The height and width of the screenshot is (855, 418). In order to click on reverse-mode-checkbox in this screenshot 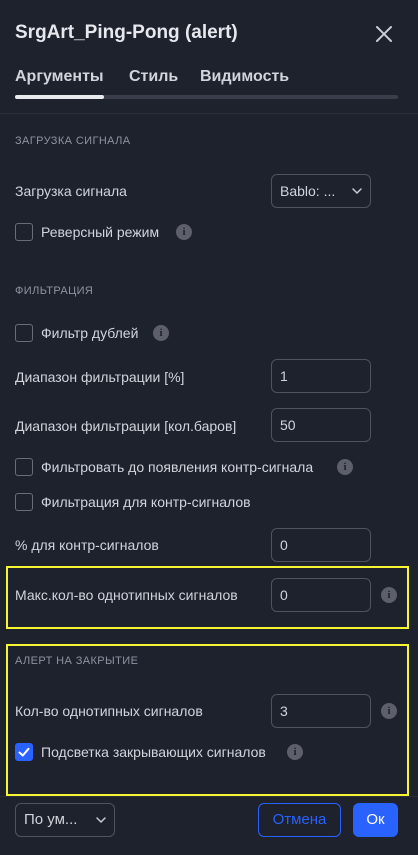, I will do `click(24, 232)`.